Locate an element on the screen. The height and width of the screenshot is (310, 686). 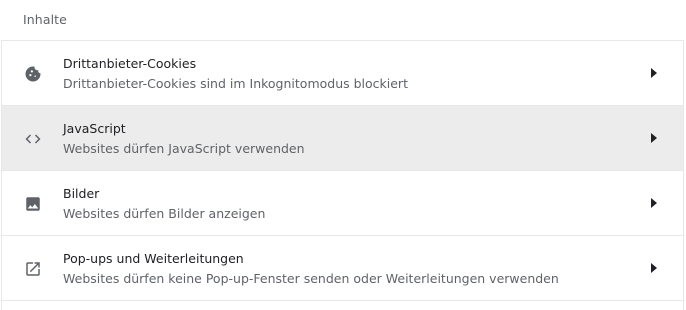
list-item-title: Drittanbieter-Cookies is located at coordinates (130, 63).